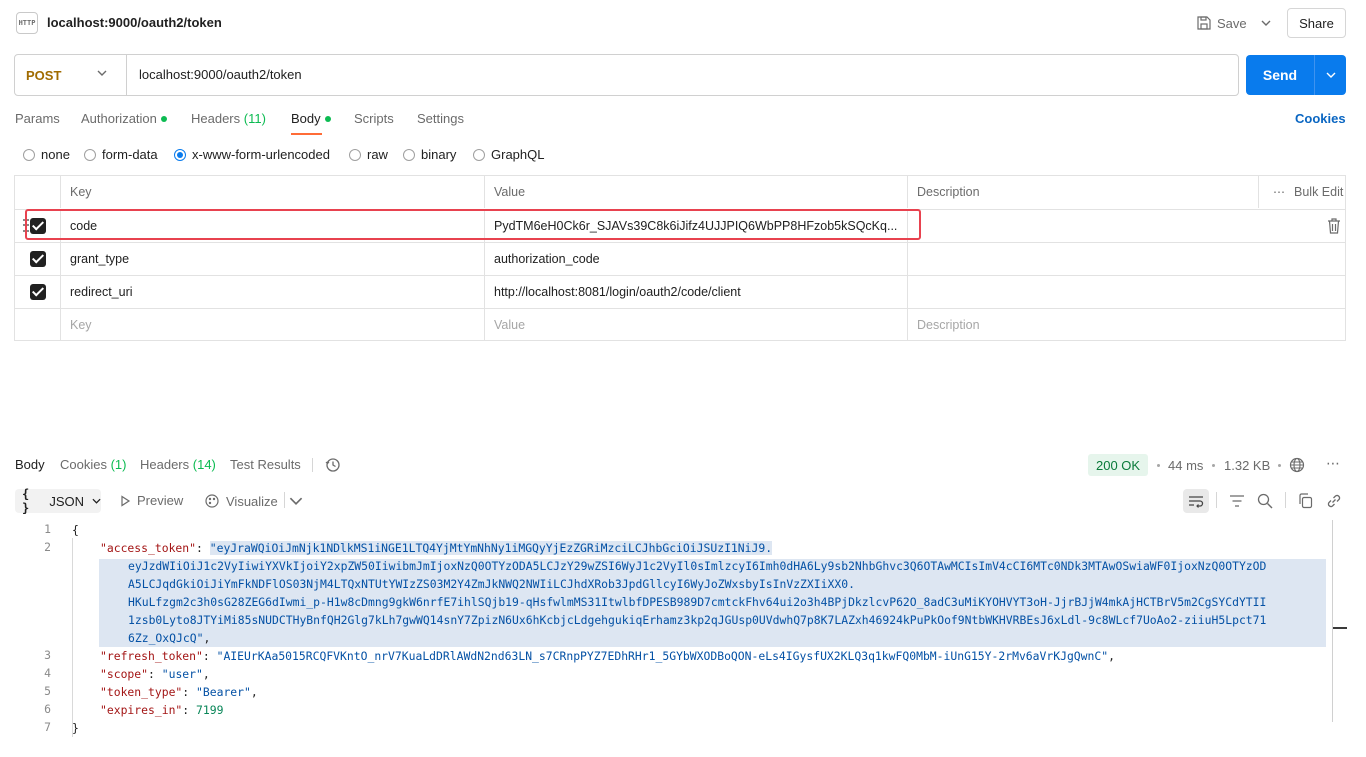 The height and width of the screenshot is (757, 1366). Describe the element at coordinates (265, 464) in the screenshot. I see `response-tab-test-results: Test Results` at that location.